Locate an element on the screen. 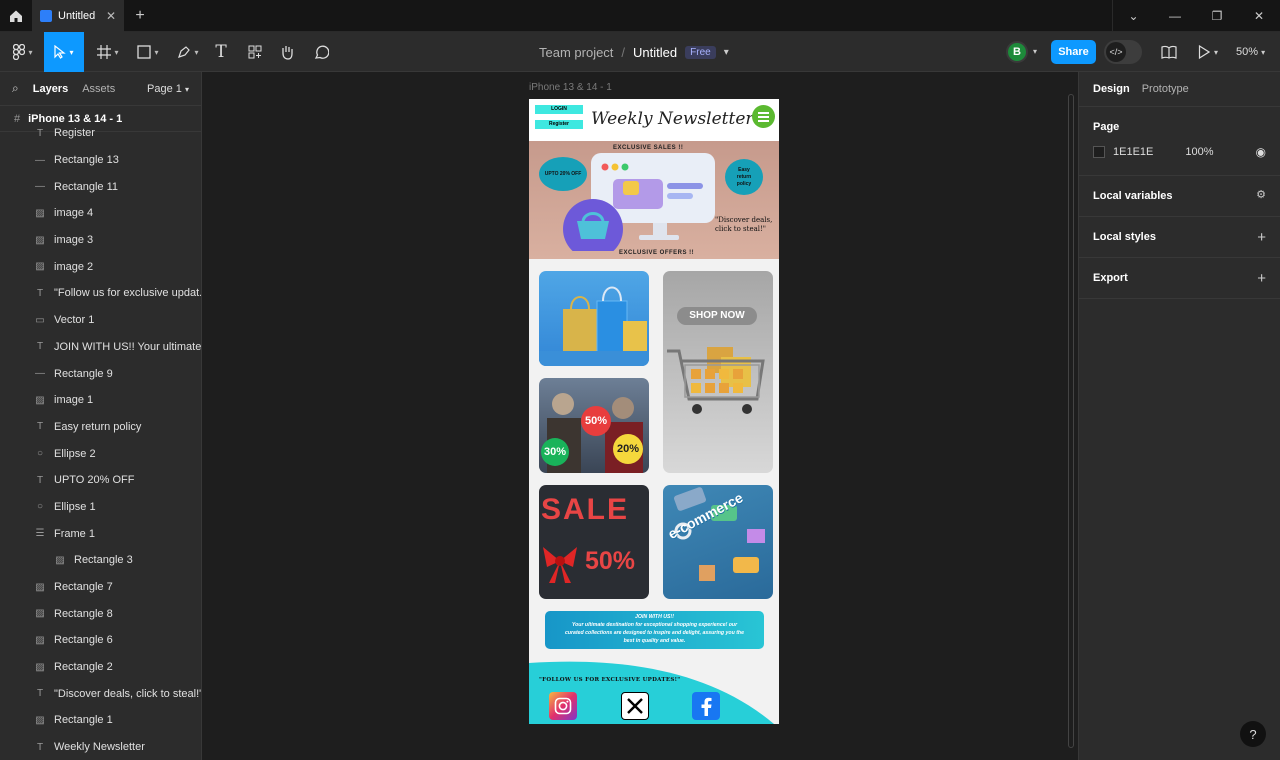 Image resolution: width=1280 pixels, height=760 pixels. shape-tool: ▾ is located at coordinates (148, 52).